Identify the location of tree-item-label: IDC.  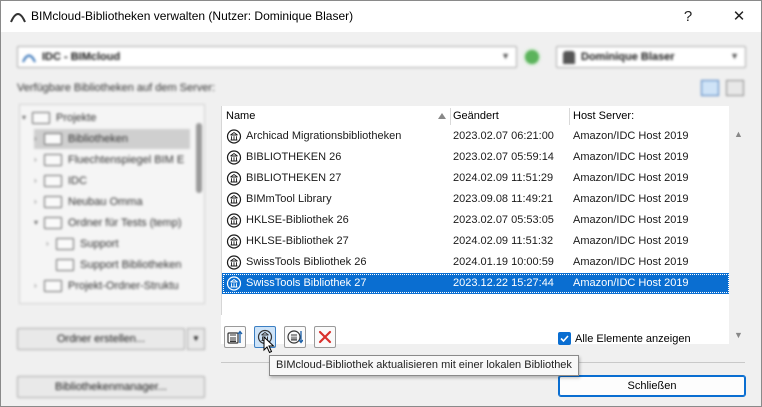
(77, 181).